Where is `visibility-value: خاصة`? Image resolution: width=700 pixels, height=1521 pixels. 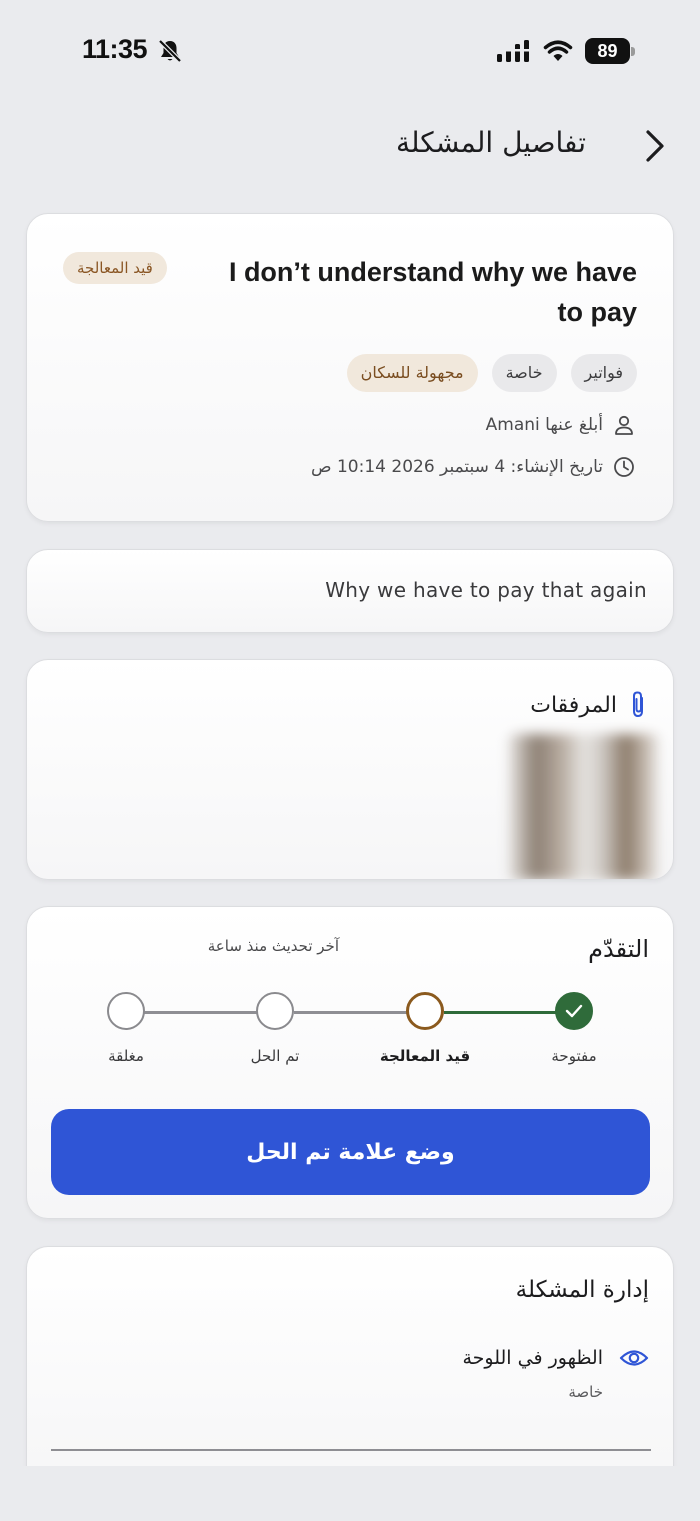 visibility-value: خاصة is located at coordinates (585, 1392).